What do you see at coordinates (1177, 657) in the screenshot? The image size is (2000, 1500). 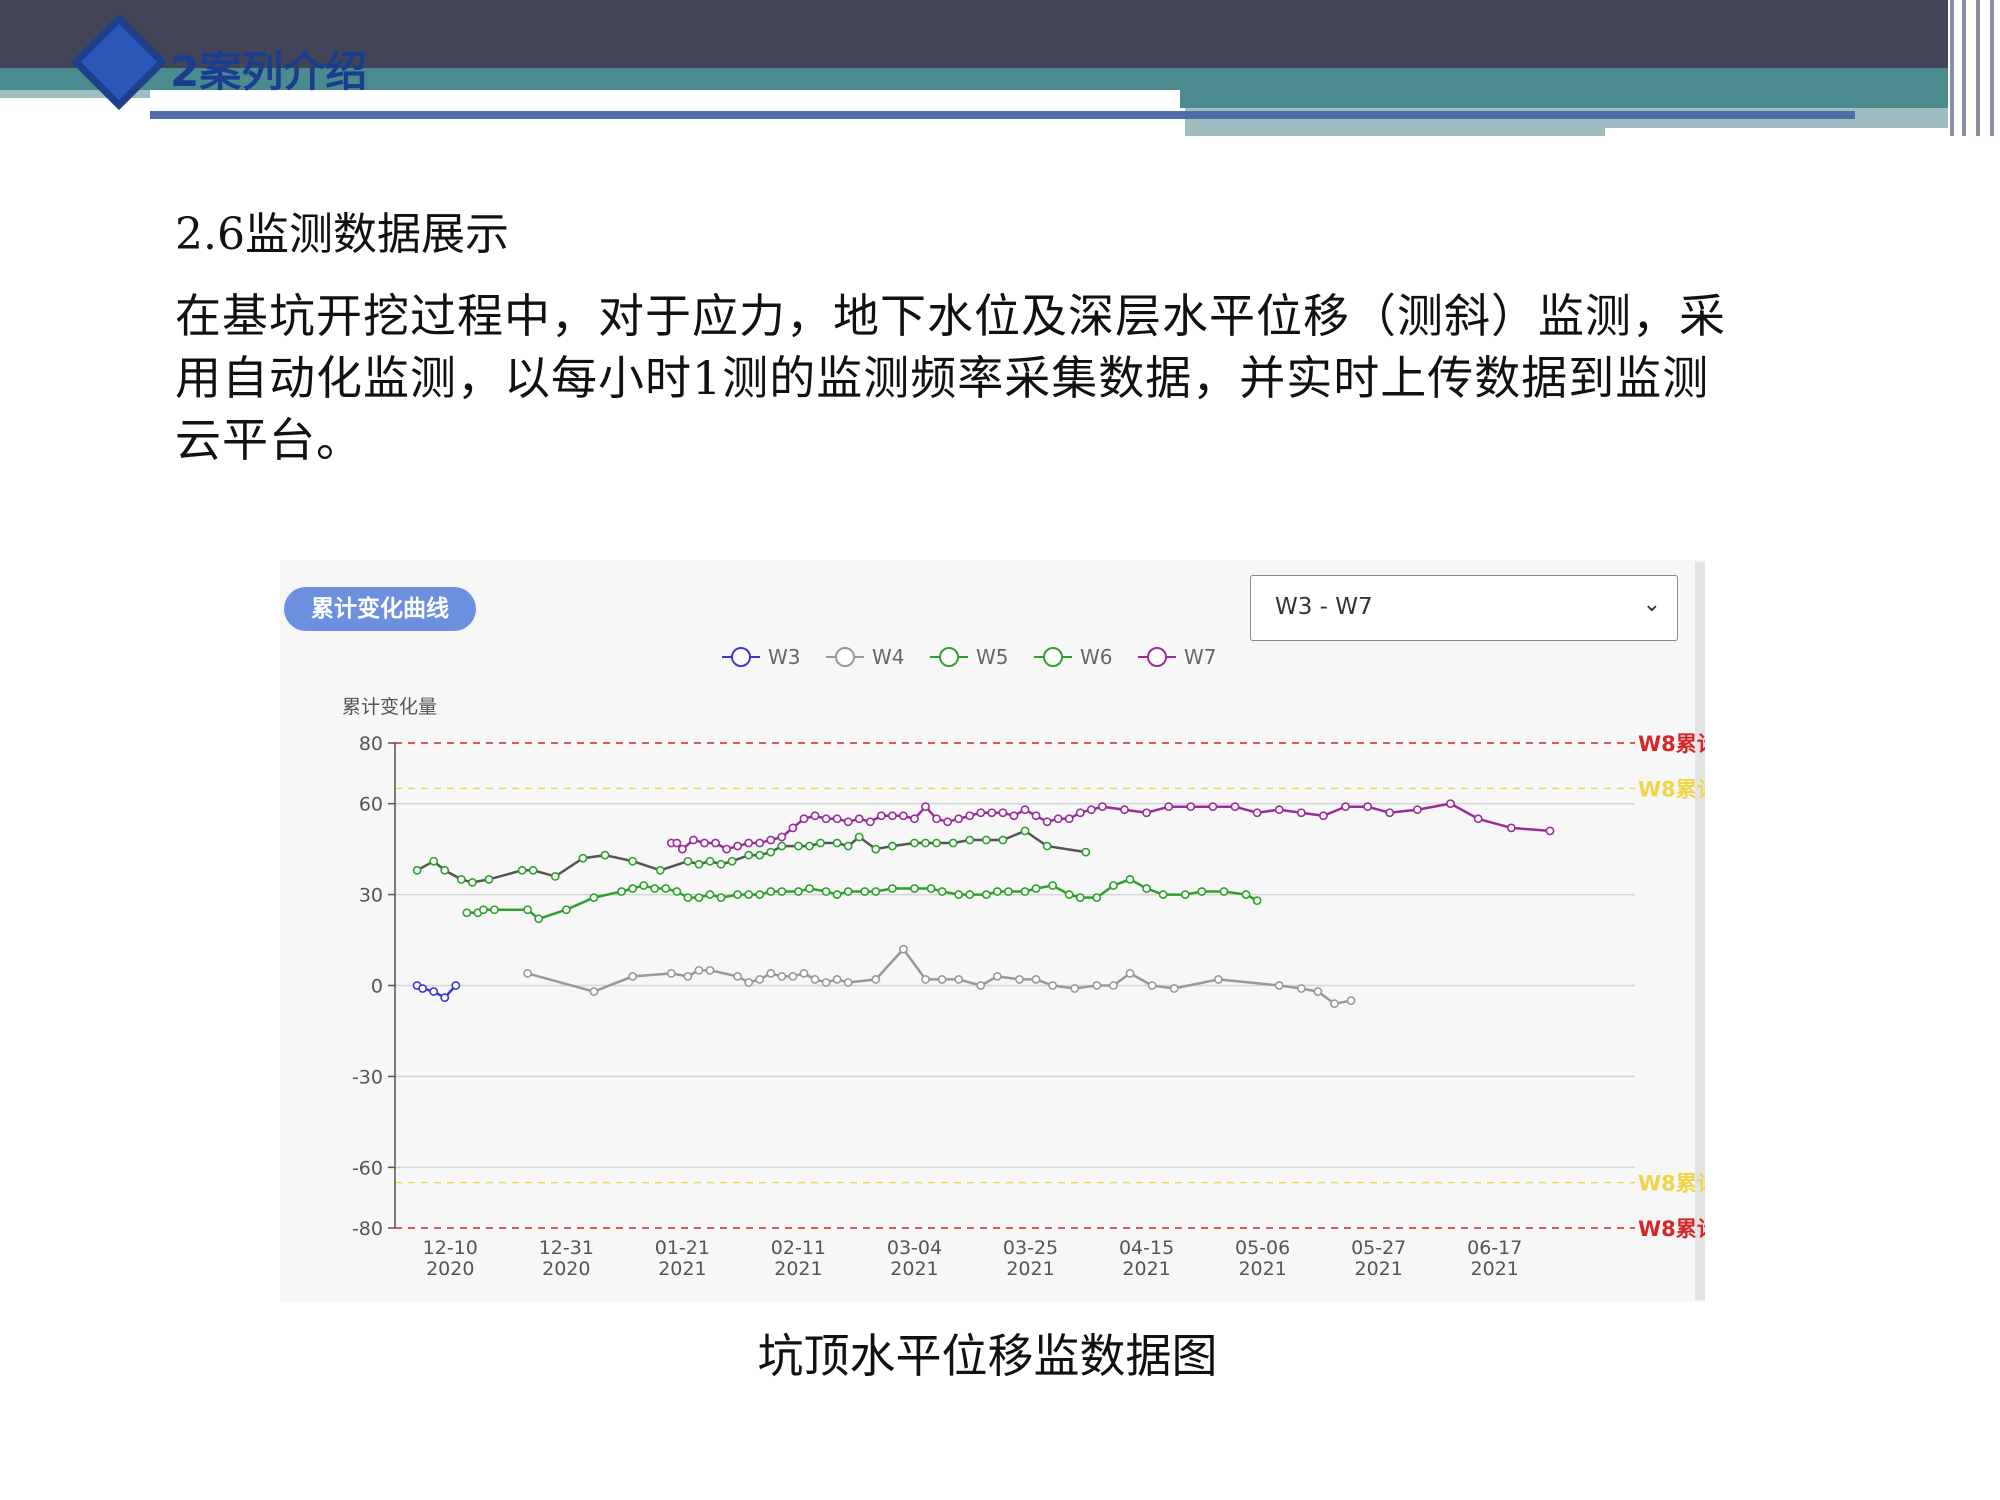 I see `legend-item-w7: W7` at bounding box center [1177, 657].